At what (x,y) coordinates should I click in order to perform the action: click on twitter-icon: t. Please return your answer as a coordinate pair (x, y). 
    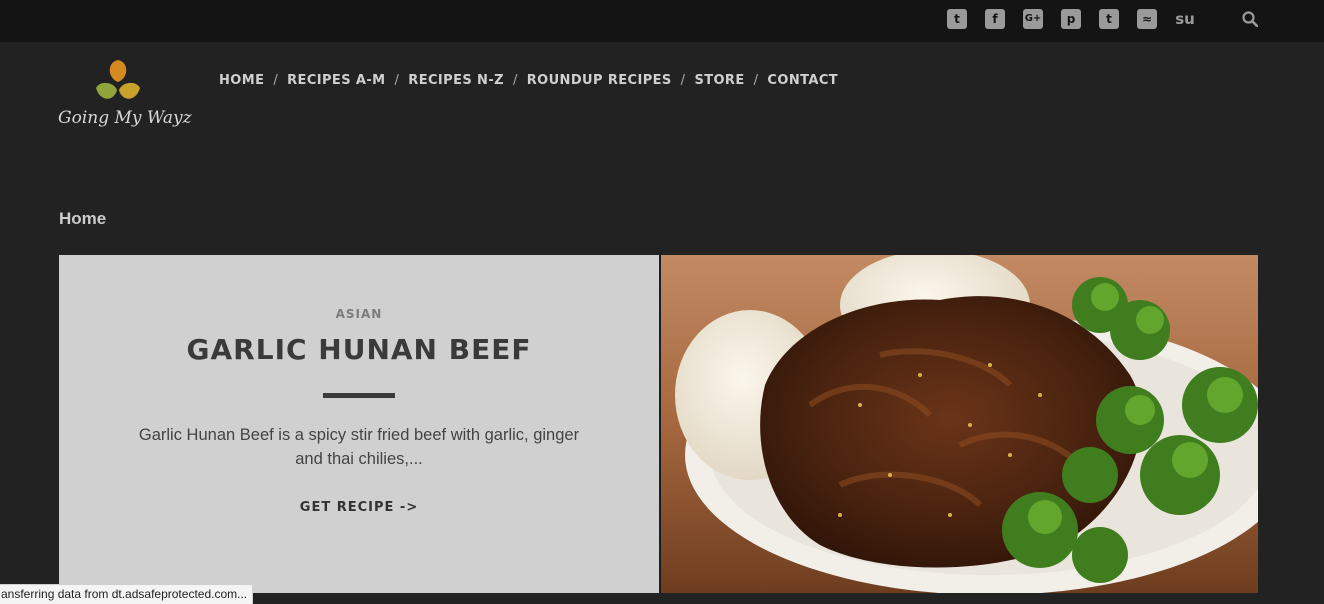
    Looking at the image, I should click on (957, 19).